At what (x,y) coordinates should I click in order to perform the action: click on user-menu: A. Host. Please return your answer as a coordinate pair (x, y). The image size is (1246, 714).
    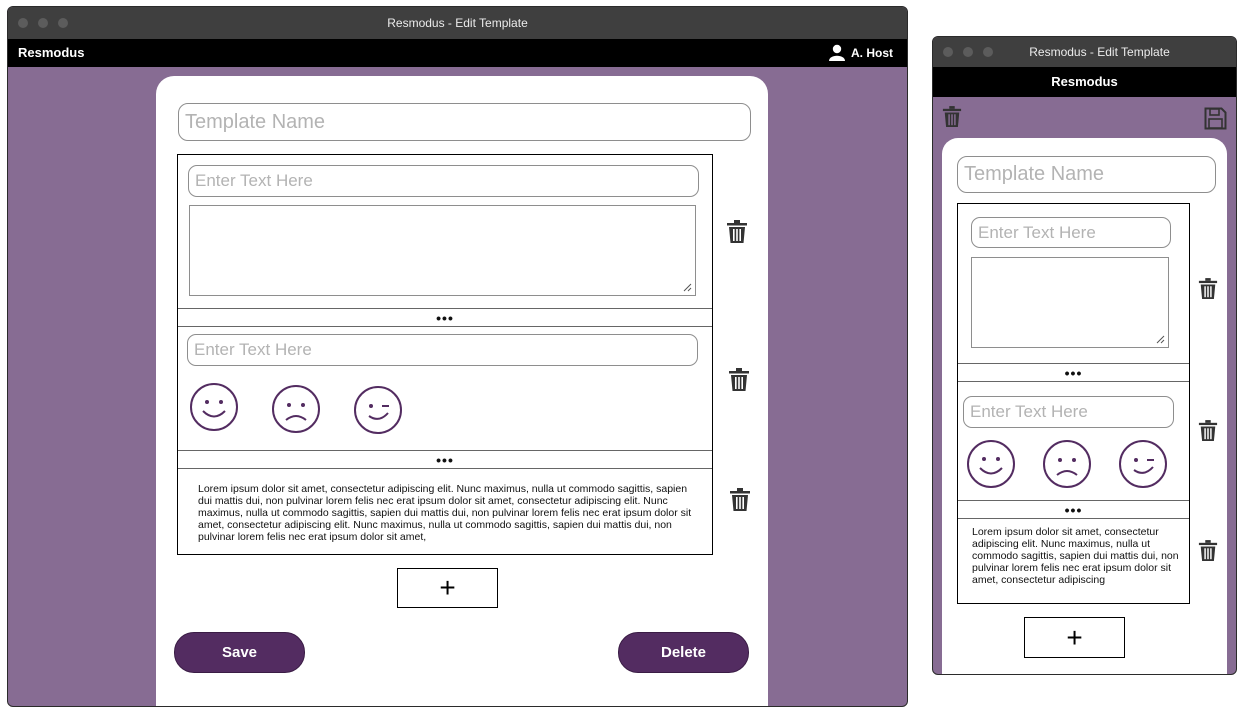
    Looking at the image, I should click on (861, 52).